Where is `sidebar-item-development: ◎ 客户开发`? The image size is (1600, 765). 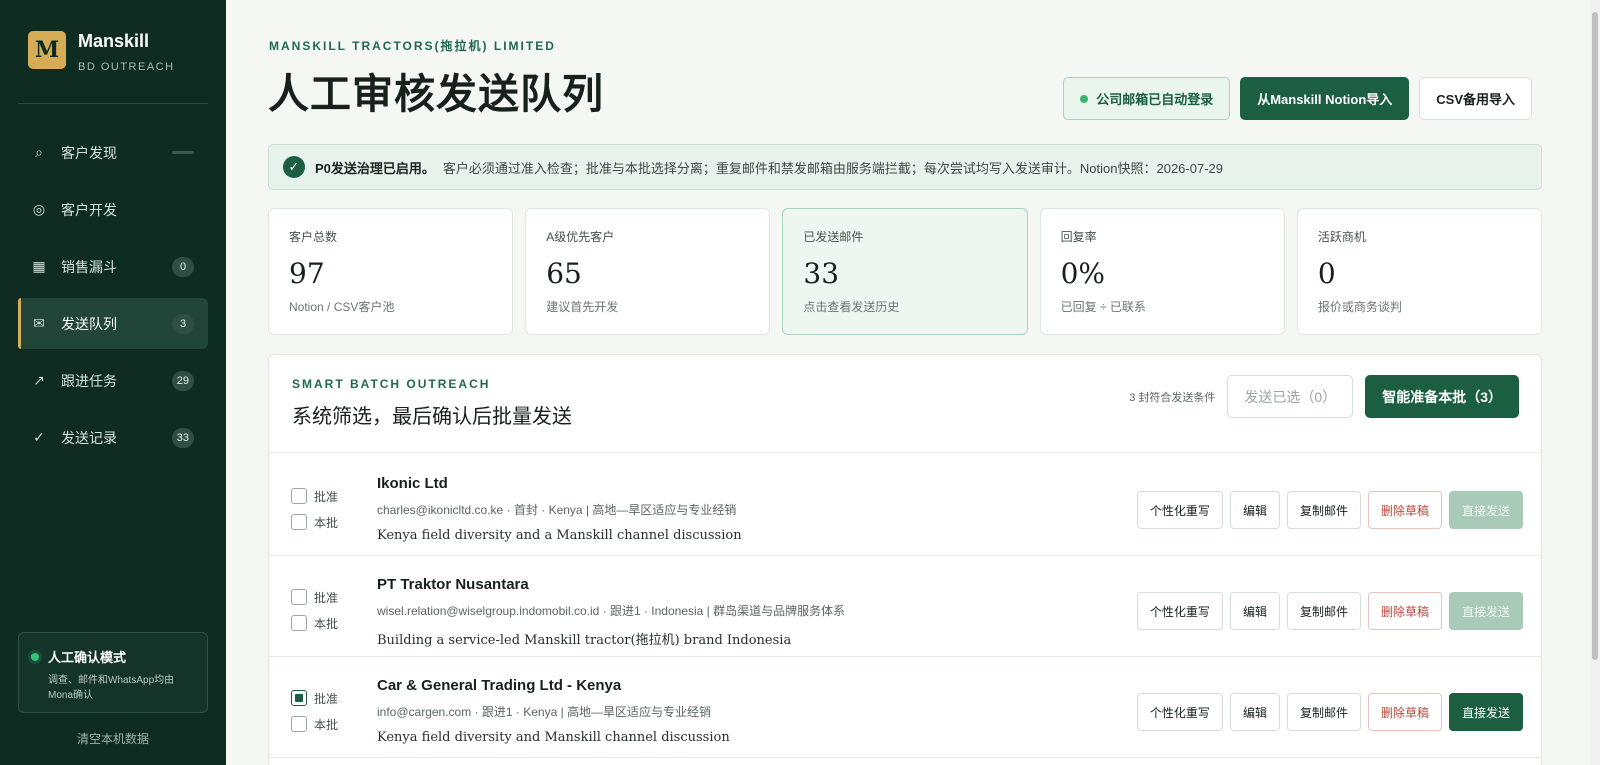 sidebar-item-development: ◎ 客户开发 is located at coordinates (113, 209).